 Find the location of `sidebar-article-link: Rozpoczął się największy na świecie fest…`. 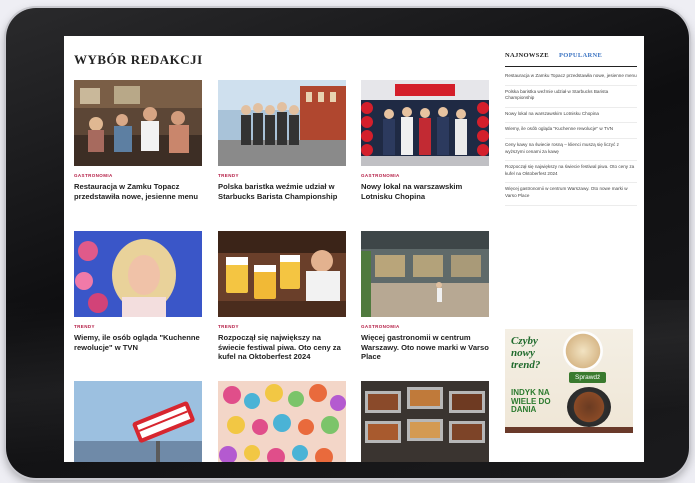

sidebar-article-link: Rozpoczął się największy na świecie fest… is located at coordinates (571, 172).